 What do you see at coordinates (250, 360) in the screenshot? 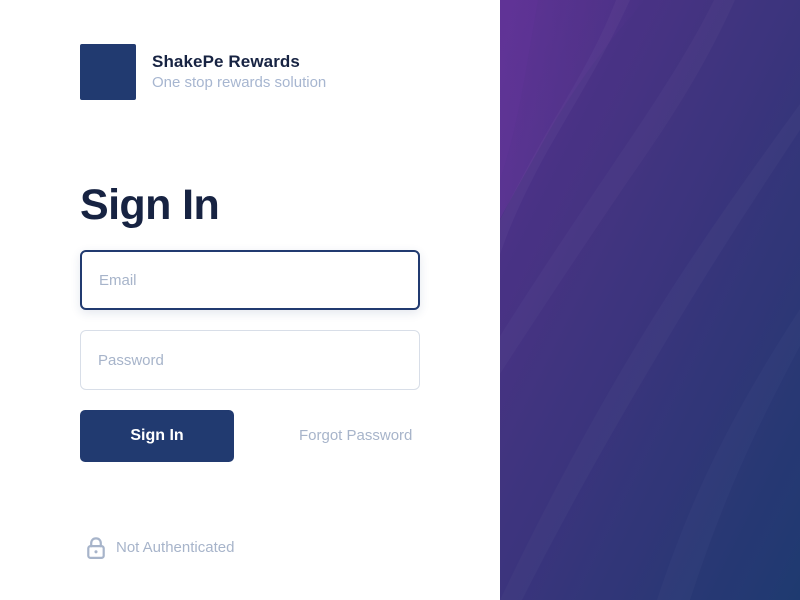
I see `password-field` at bounding box center [250, 360].